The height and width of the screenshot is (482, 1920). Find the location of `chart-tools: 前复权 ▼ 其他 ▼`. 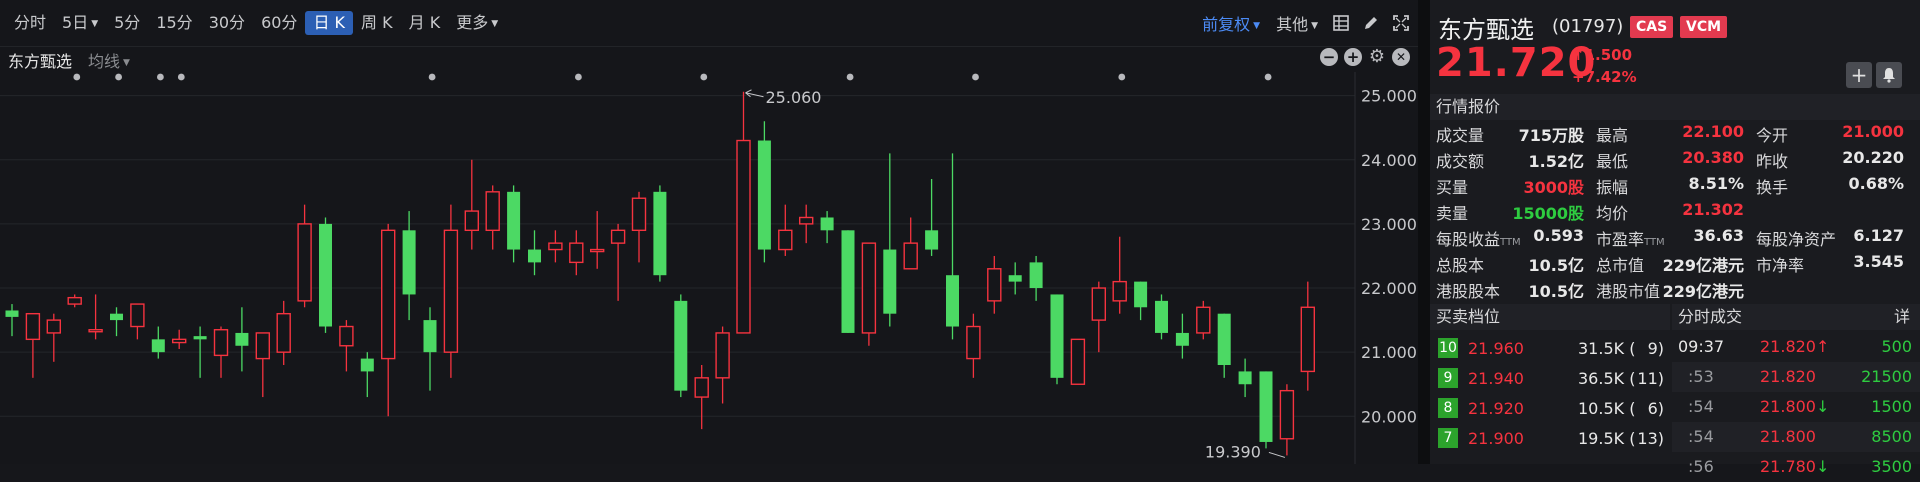

chart-tools: 前复权 ▼ 其他 ▼ is located at coordinates (1307, 23).